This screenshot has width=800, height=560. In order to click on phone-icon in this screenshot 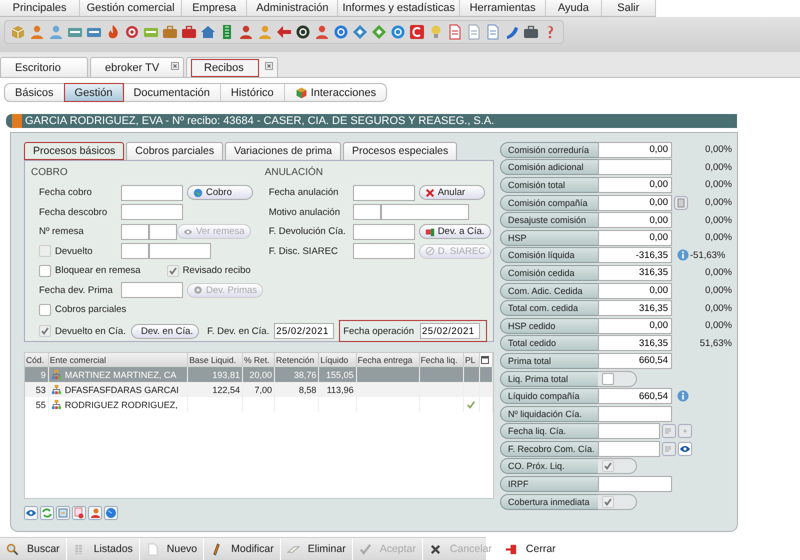, I will do `click(512, 32)`.